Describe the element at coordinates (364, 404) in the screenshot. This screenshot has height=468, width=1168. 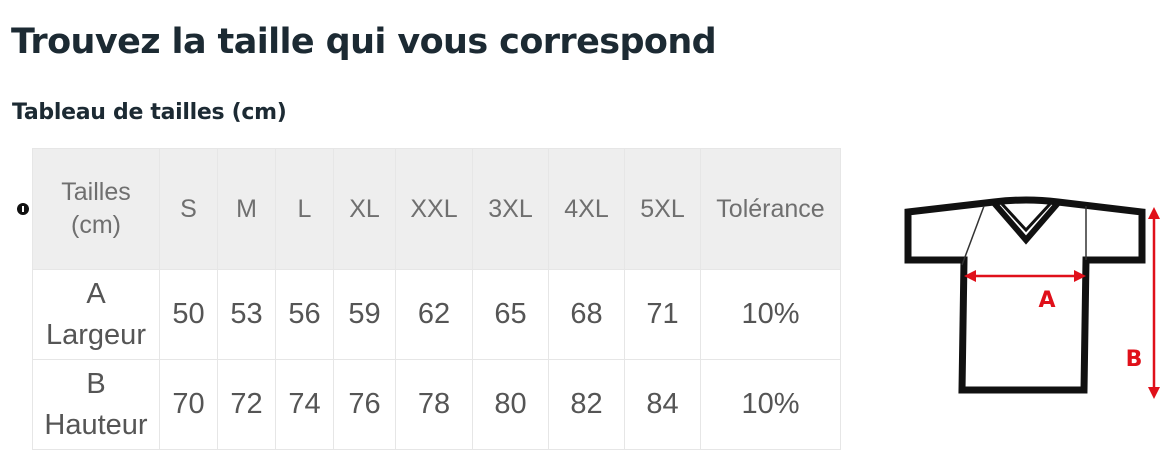
I see `table-cell: 76` at that location.